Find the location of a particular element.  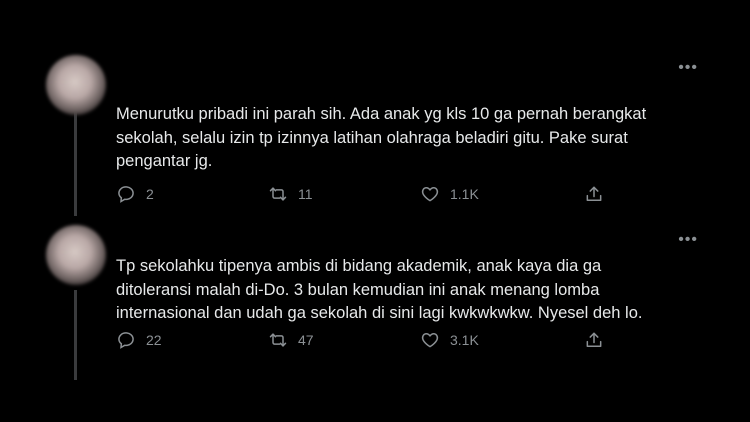

like-button: 3.1K is located at coordinates (449, 340).